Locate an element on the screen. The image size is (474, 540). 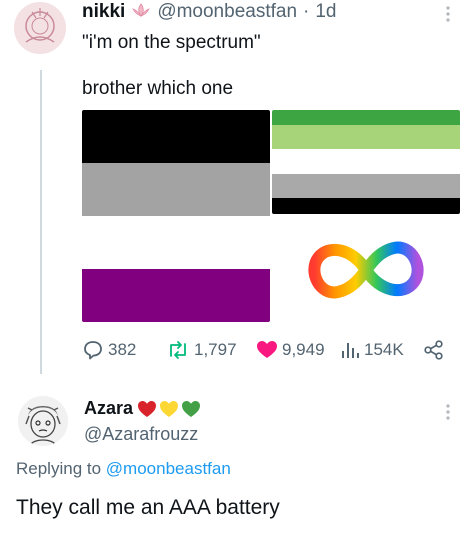
flag-stripe-purple is located at coordinates (176, 295).